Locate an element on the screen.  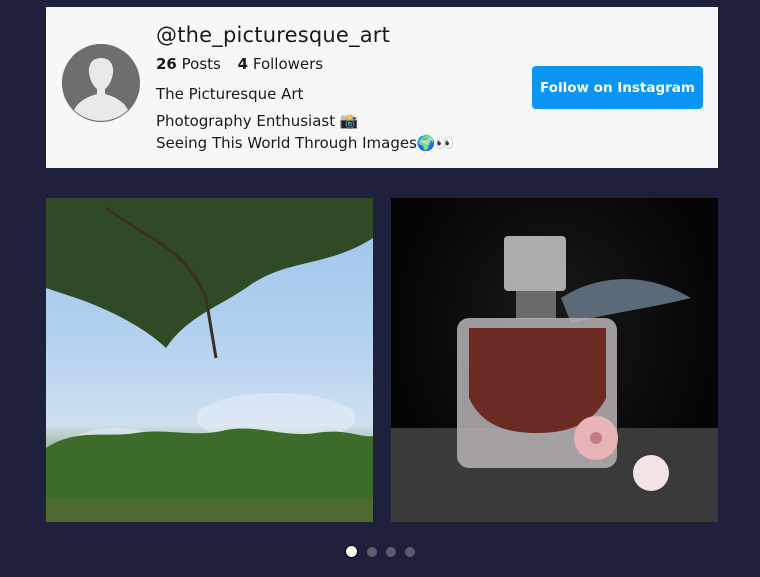
profile-stats: 26 Posts 4 Followers is located at coordinates (305, 64).